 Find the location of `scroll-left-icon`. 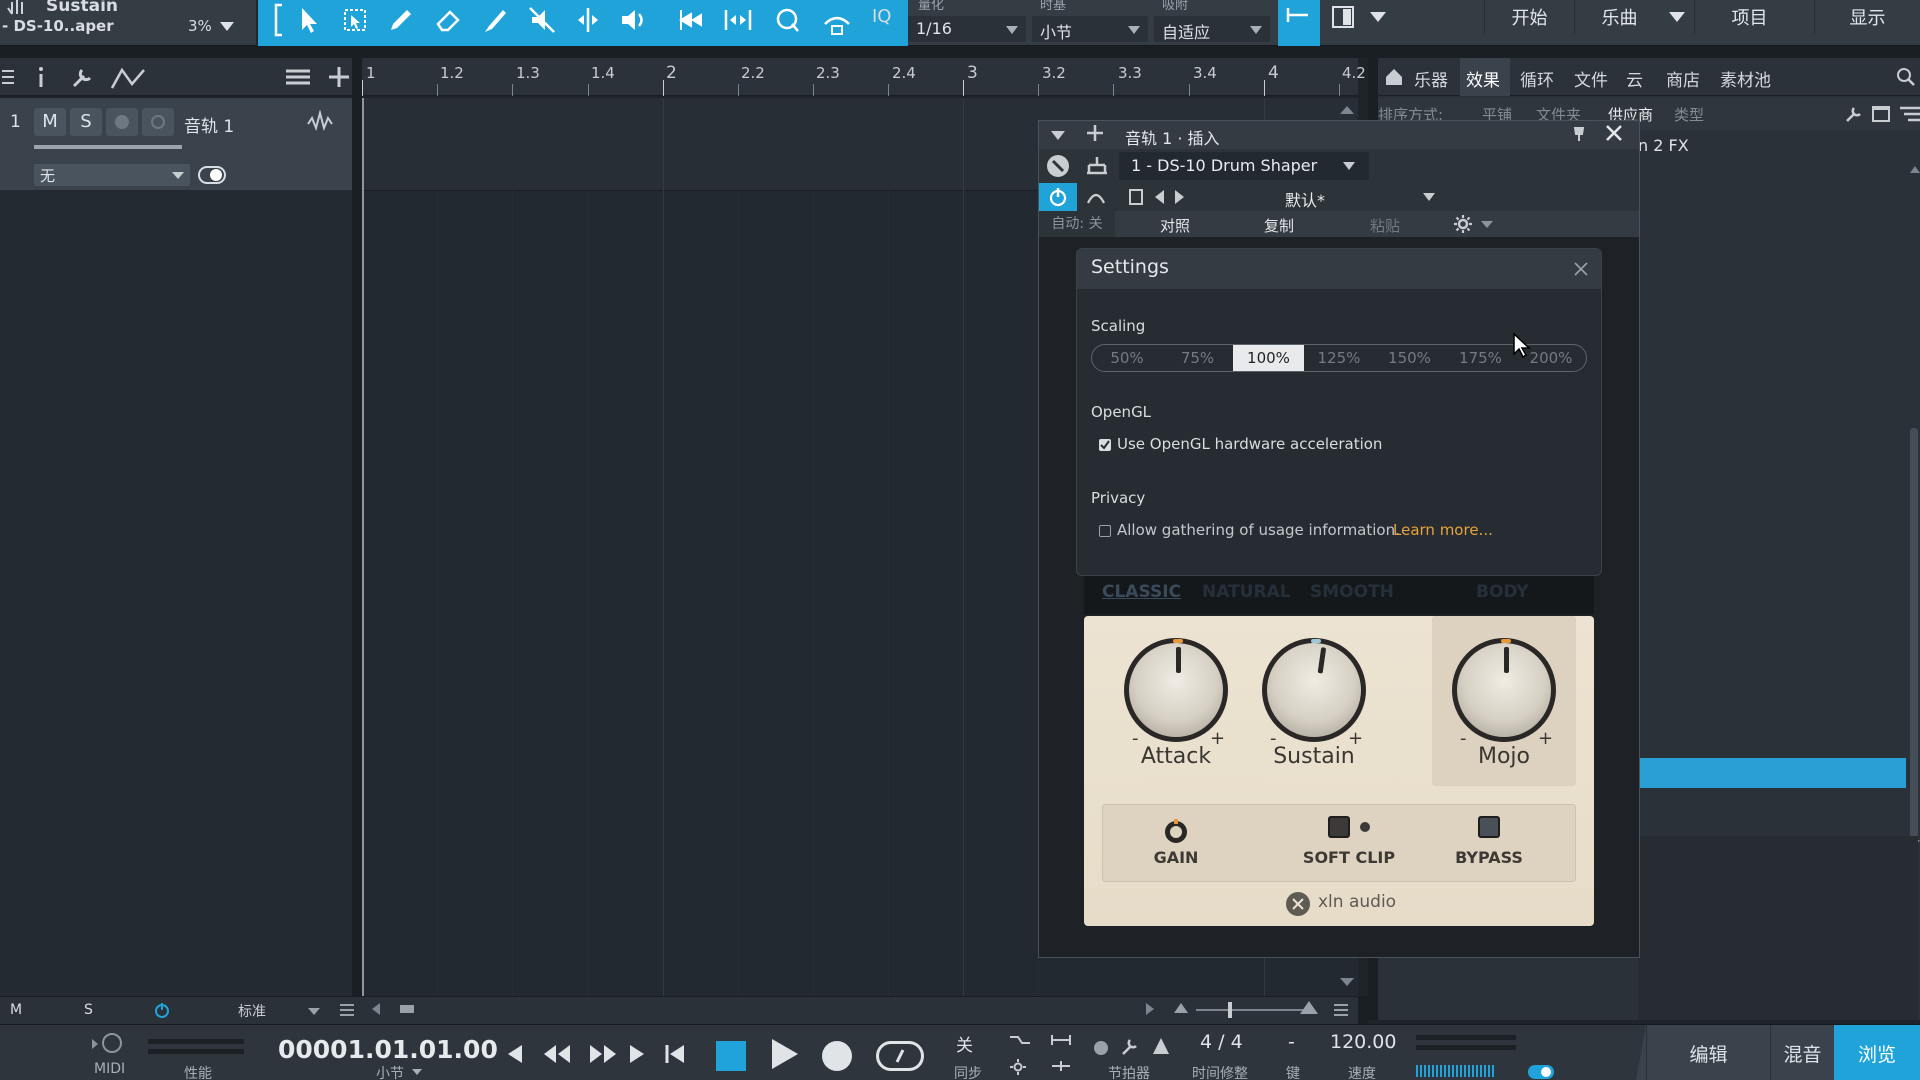

scroll-left-icon is located at coordinates (376, 1009).